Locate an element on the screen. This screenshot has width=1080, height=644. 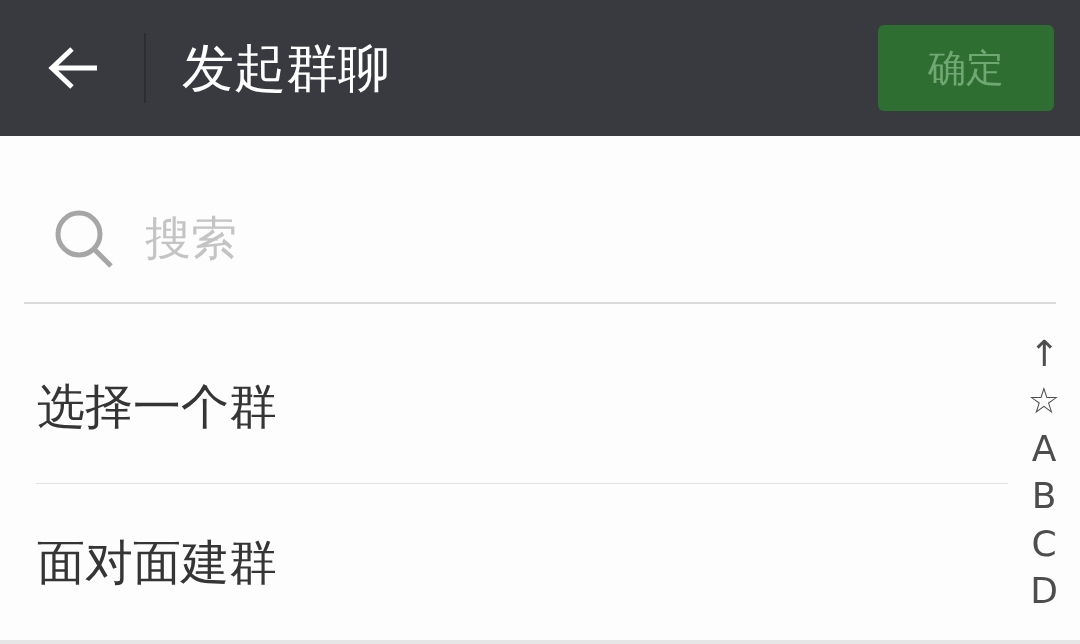
menu-item: 面对面建群 is located at coordinates (157, 561).